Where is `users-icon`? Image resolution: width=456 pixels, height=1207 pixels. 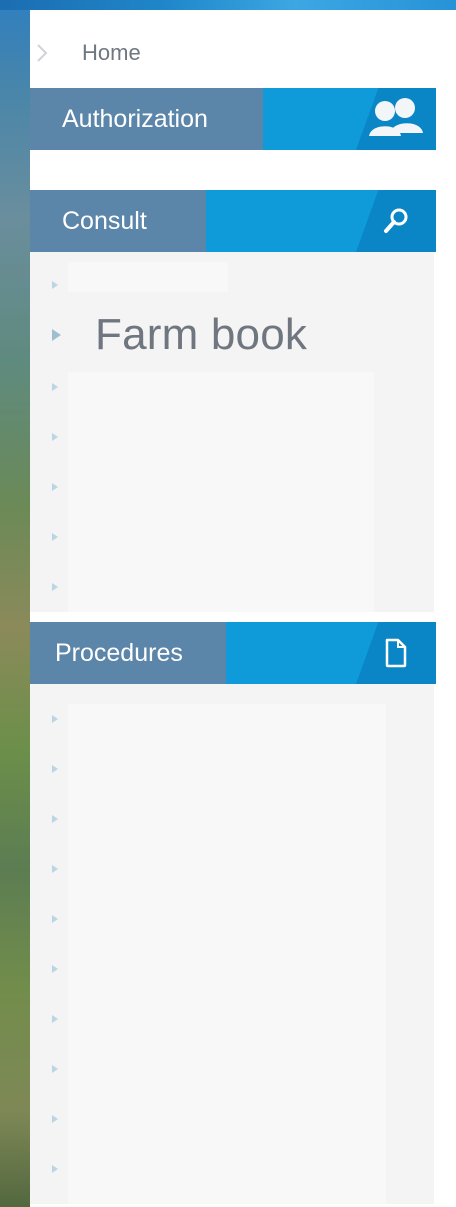
users-icon is located at coordinates (396, 119).